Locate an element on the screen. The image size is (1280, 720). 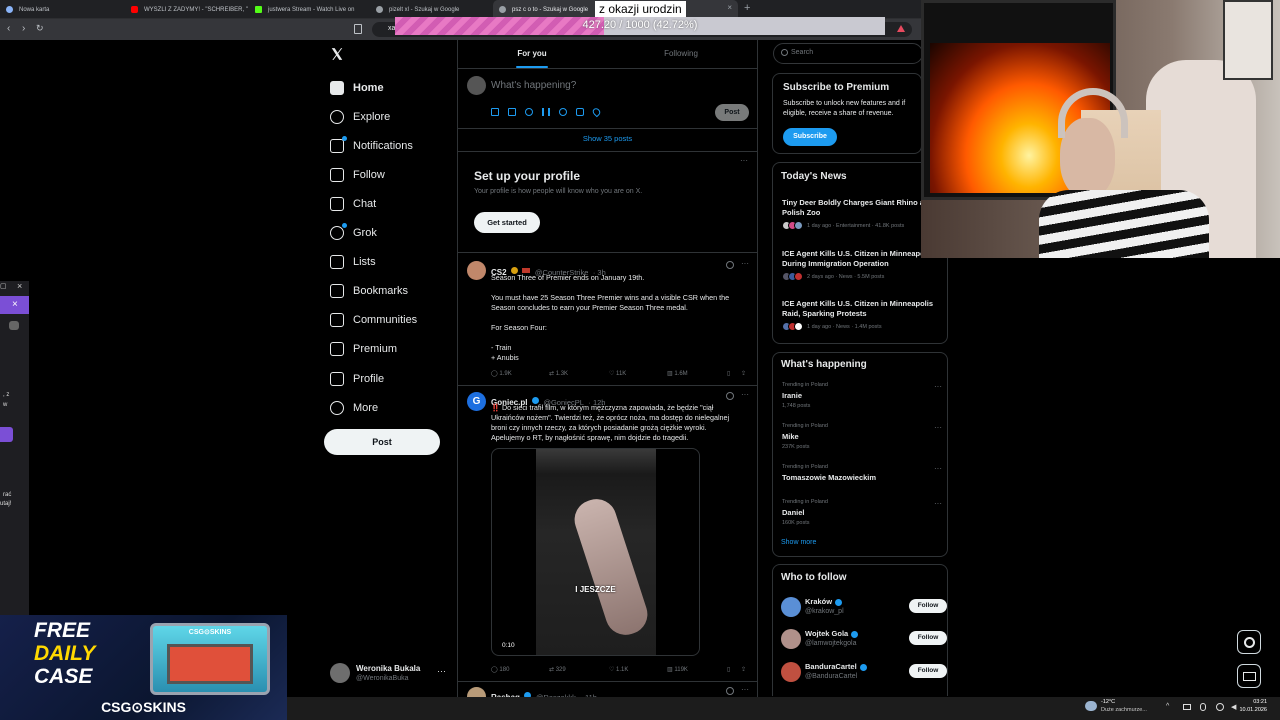
tab-for-you: For you is located at coordinates (532, 54).